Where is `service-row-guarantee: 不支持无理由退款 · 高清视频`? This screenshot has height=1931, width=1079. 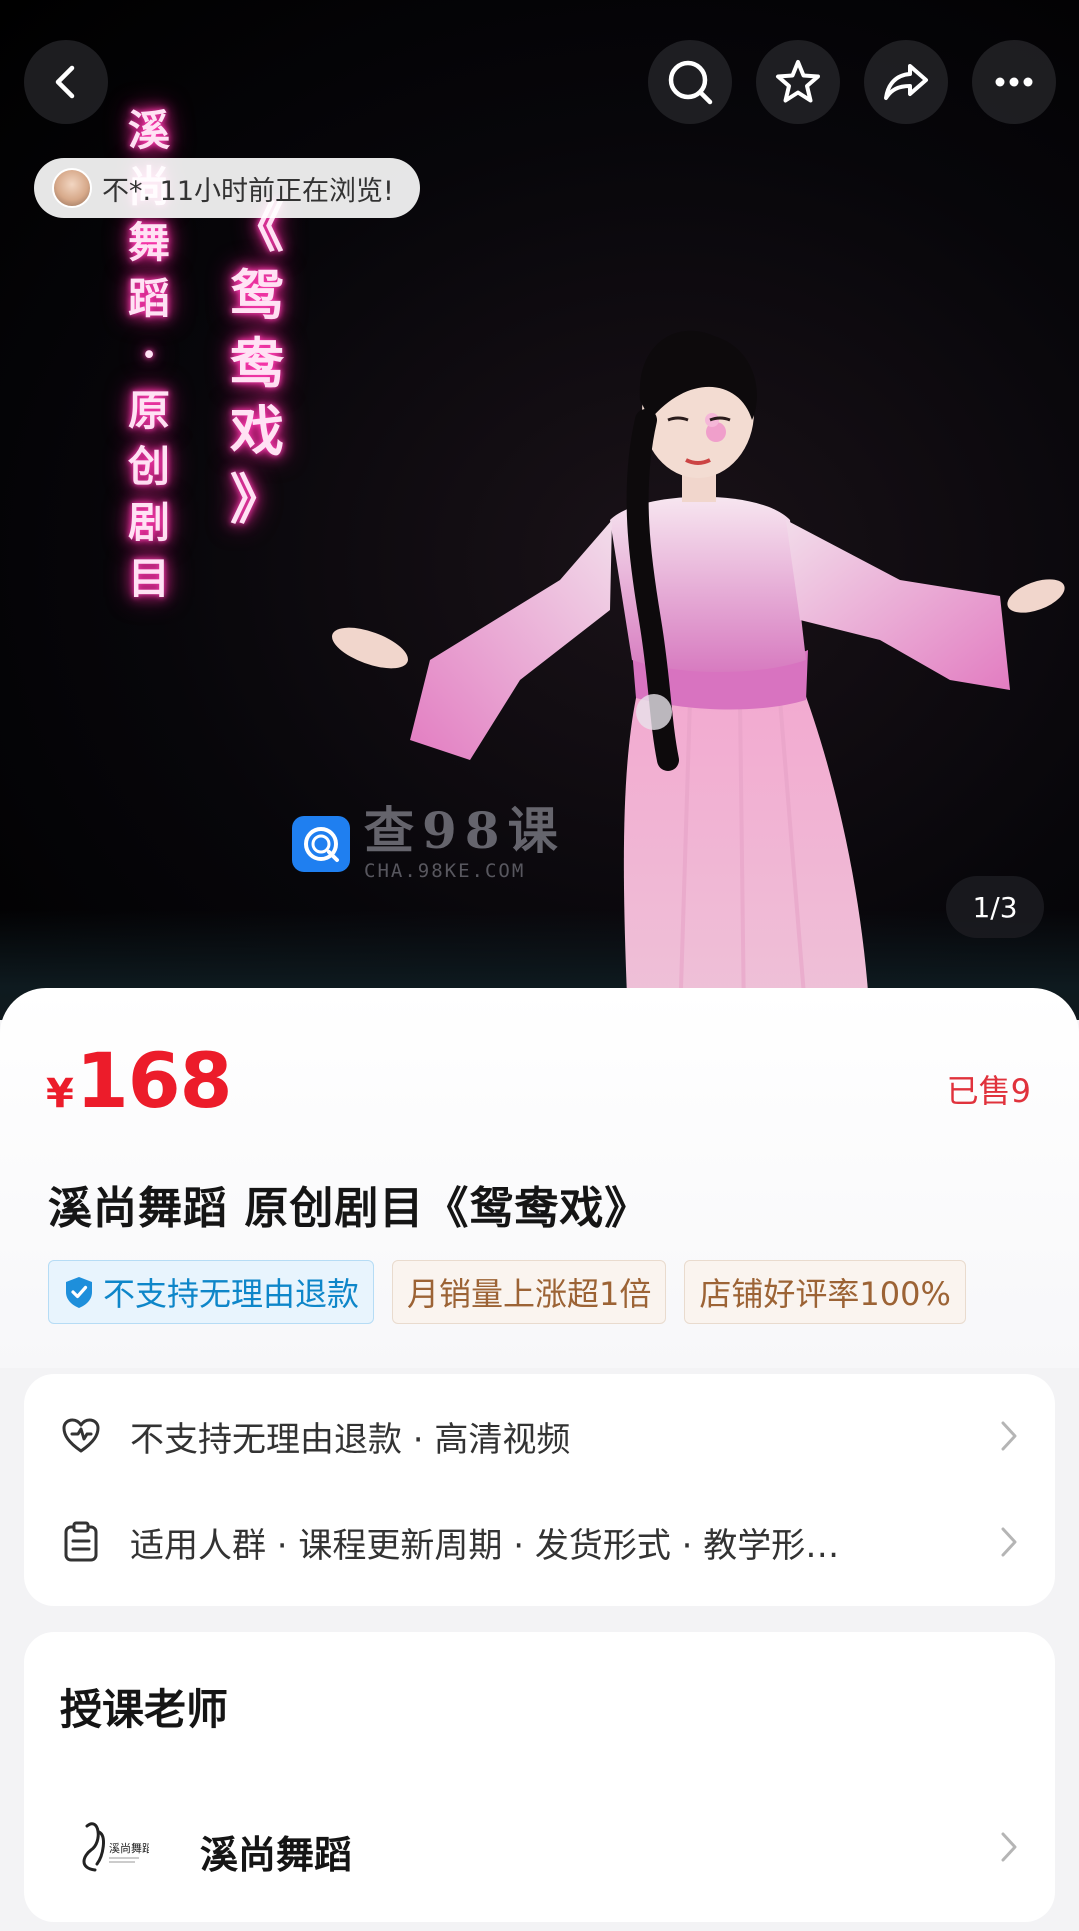
service-row-guarantee: 不支持无理由退款 · 高清视频 is located at coordinates (539, 1436).